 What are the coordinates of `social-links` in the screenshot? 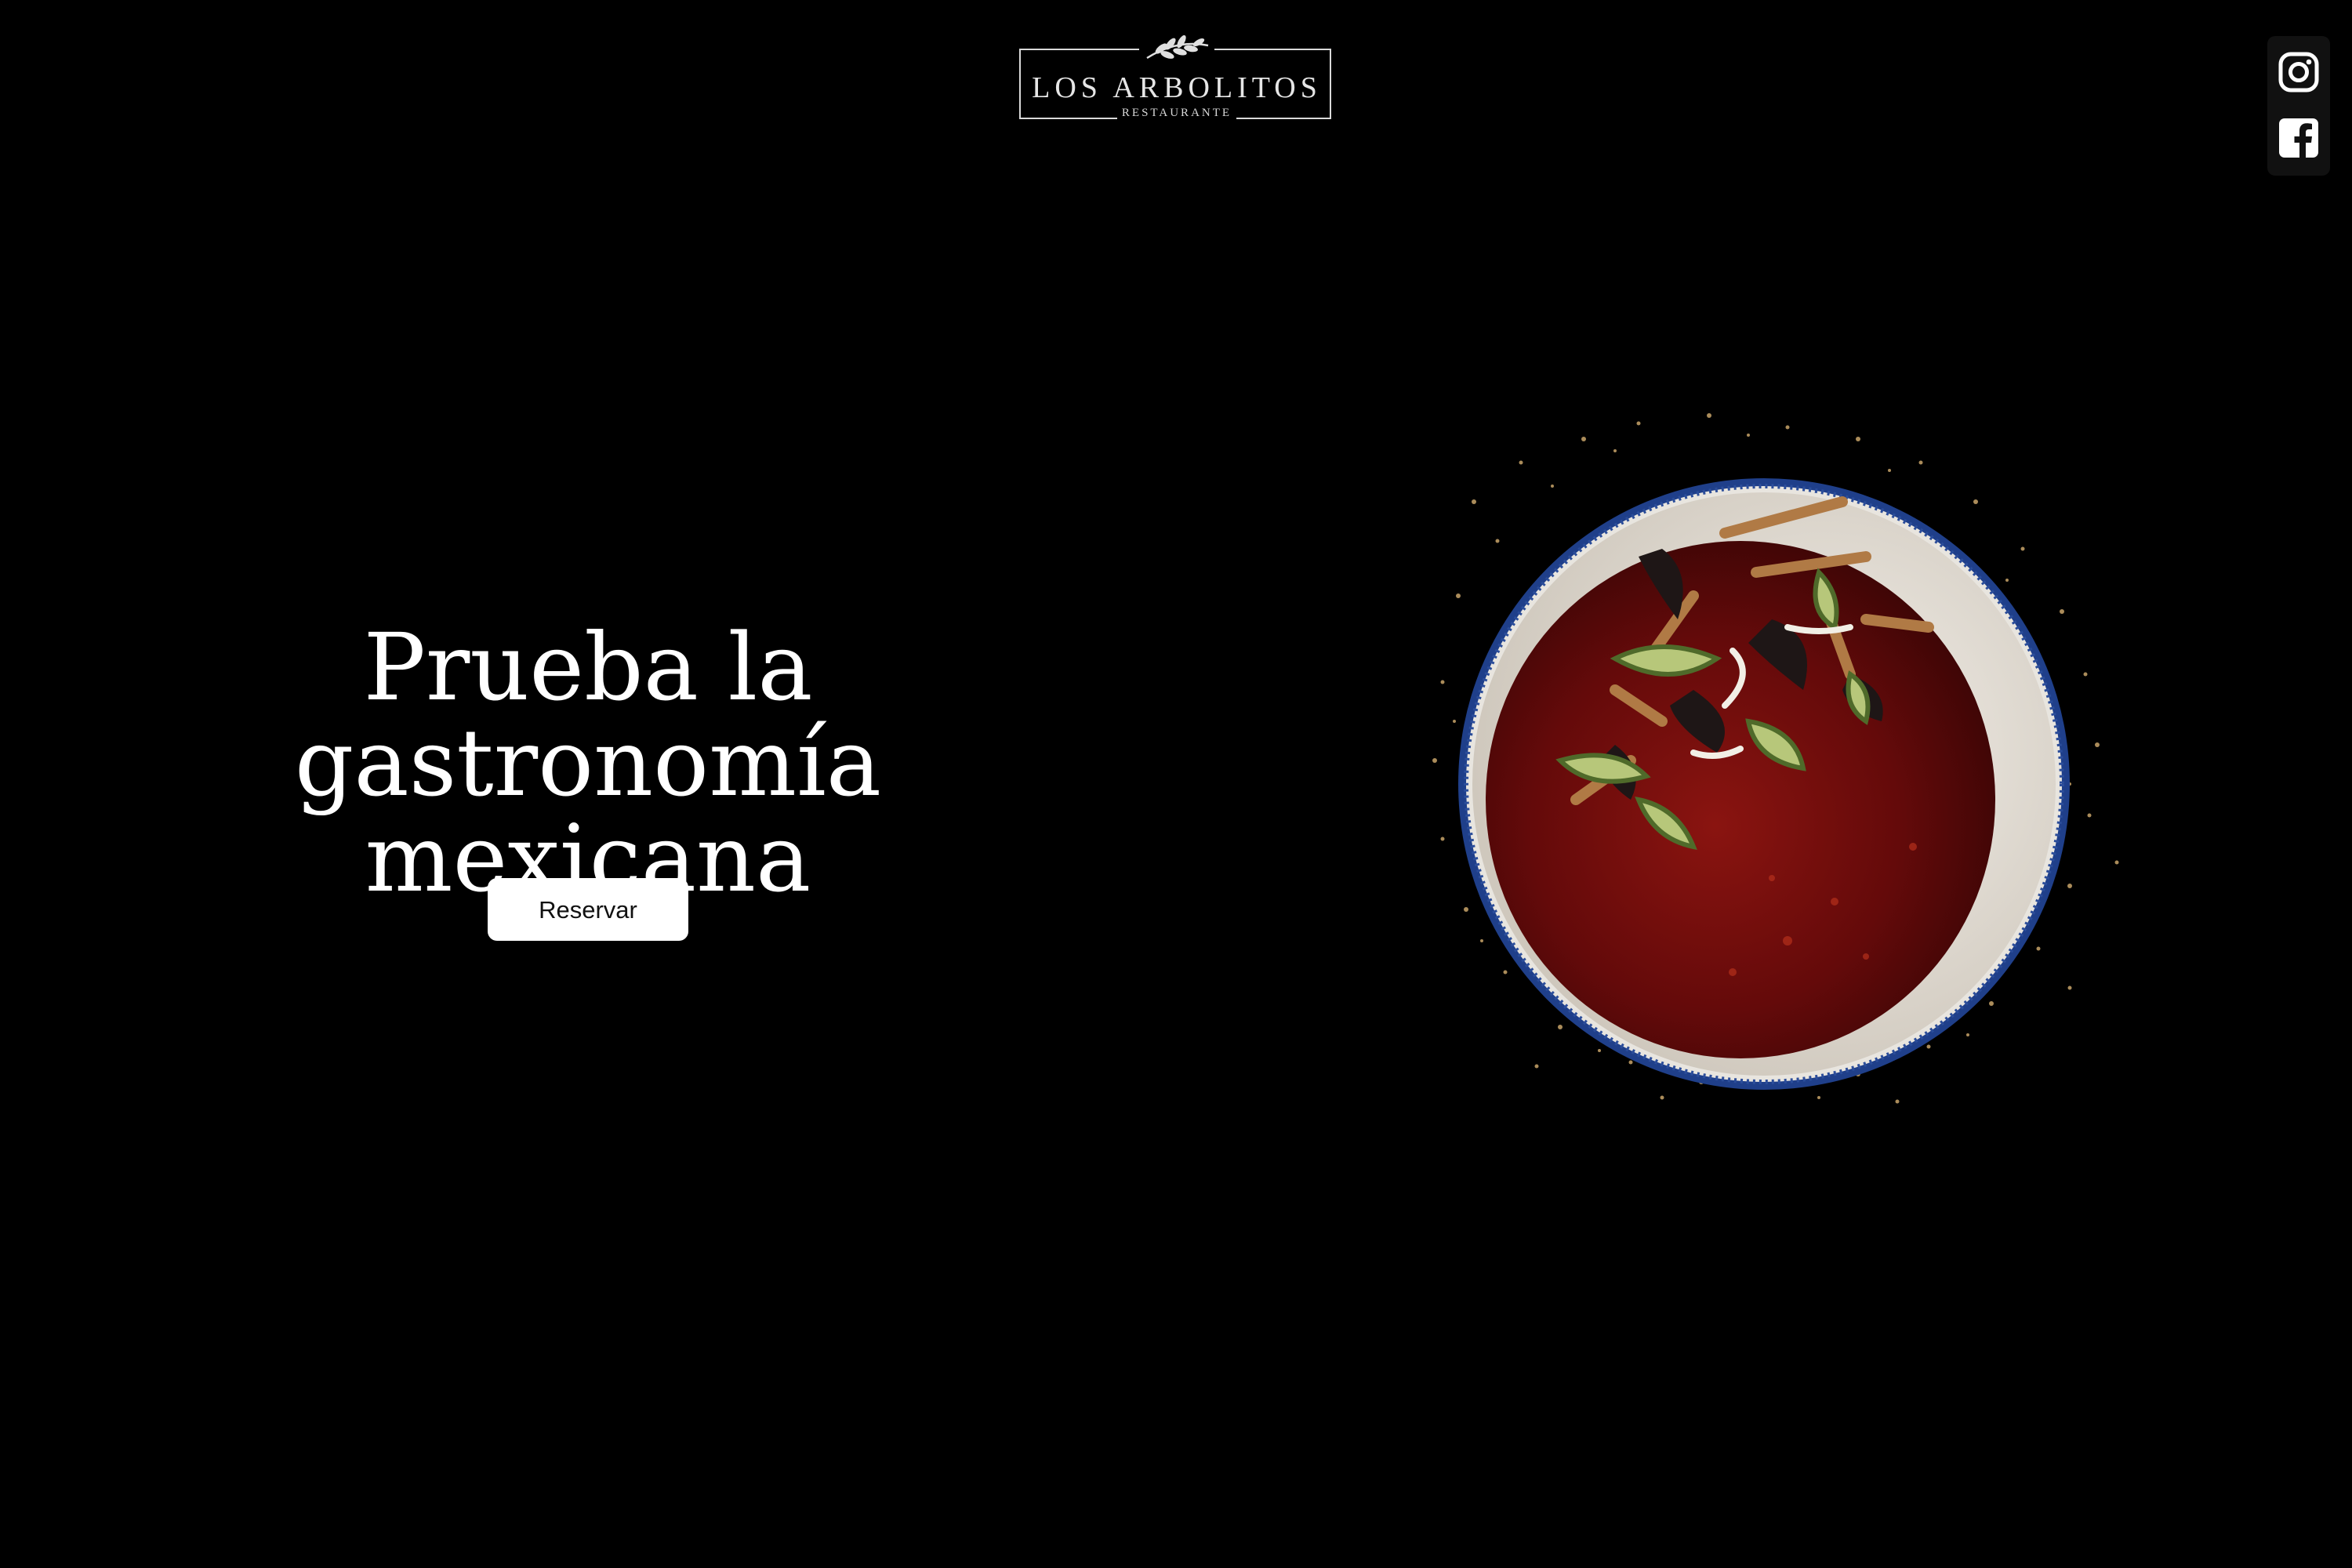 It's located at (2298, 106).